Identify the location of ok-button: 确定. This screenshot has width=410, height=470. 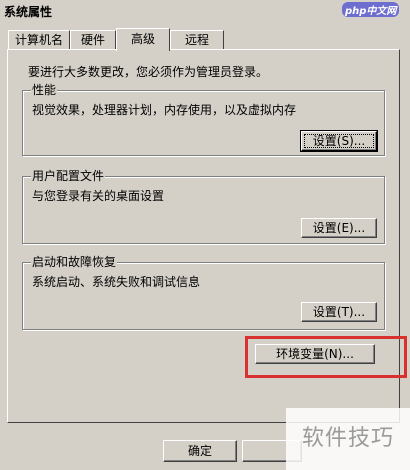
(200, 451).